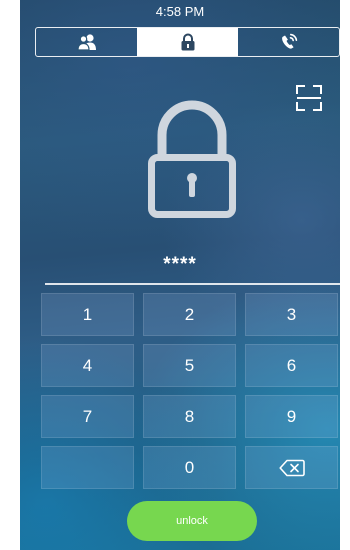 Image resolution: width=350 pixels, height=550 pixels. I want to click on password-underline, so click(192, 284).